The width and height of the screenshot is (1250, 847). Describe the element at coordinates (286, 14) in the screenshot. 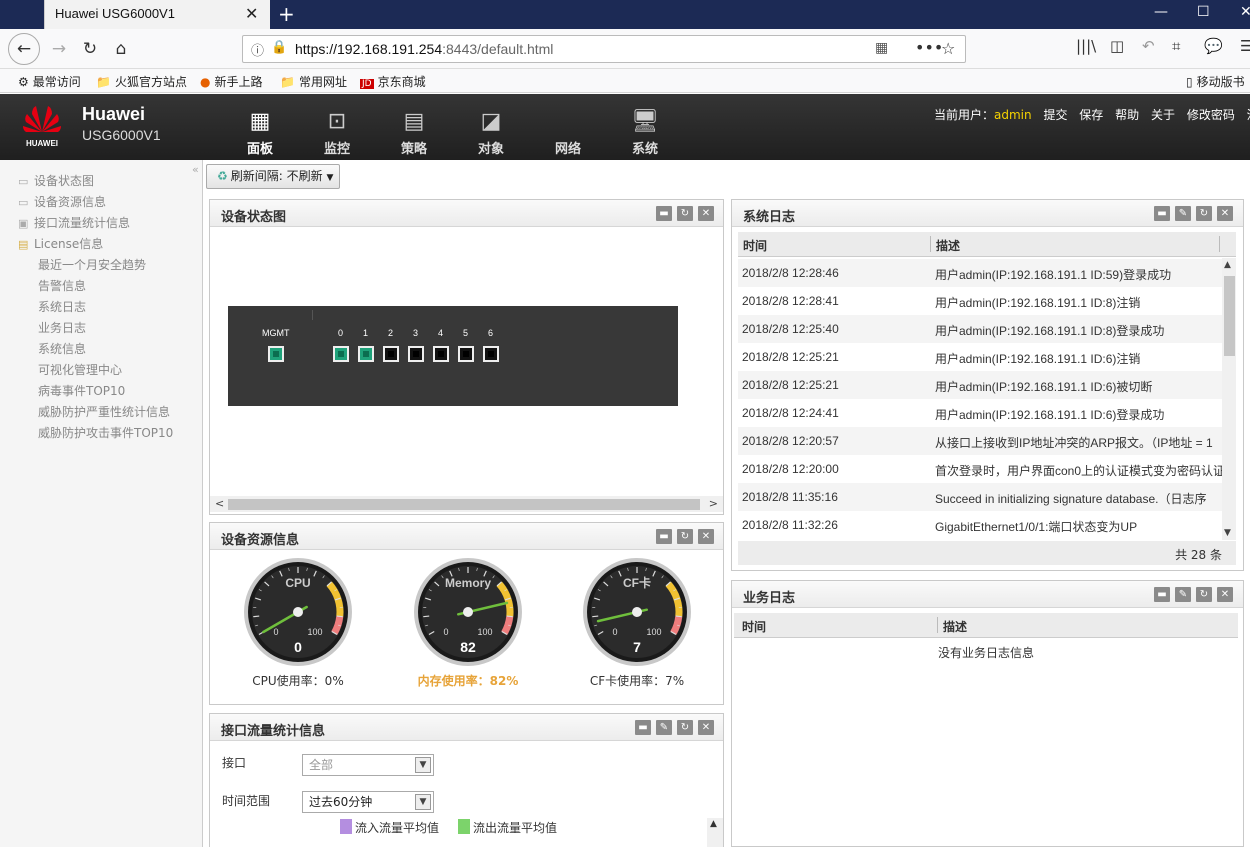

I see `new-tab-icon: +` at that location.